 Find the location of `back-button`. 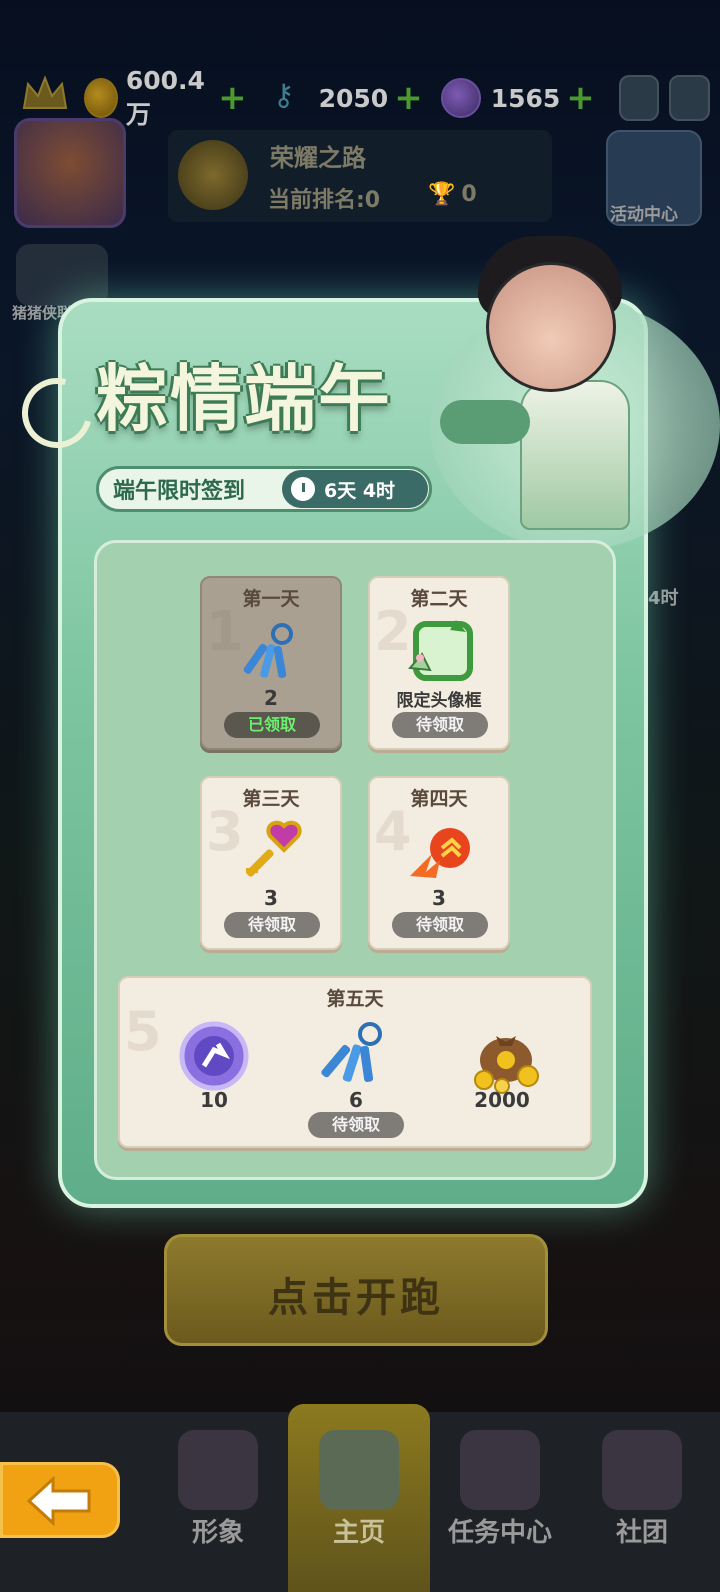

back-button is located at coordinates (60, 1500).